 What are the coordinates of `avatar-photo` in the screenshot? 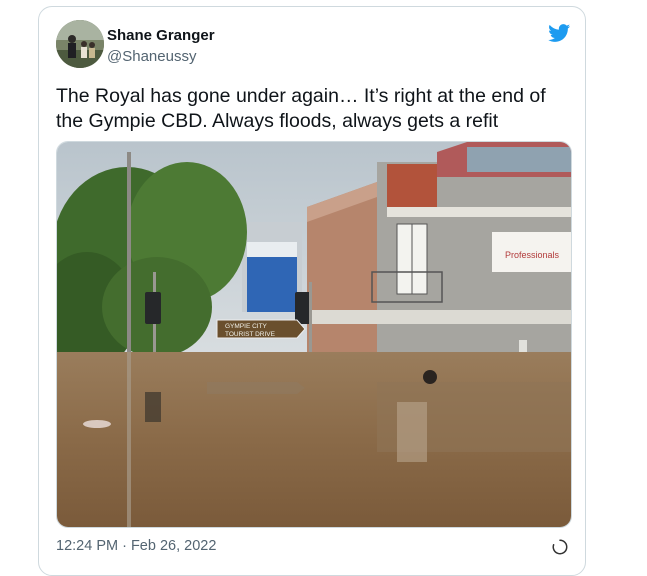 It's located at (80, 44).